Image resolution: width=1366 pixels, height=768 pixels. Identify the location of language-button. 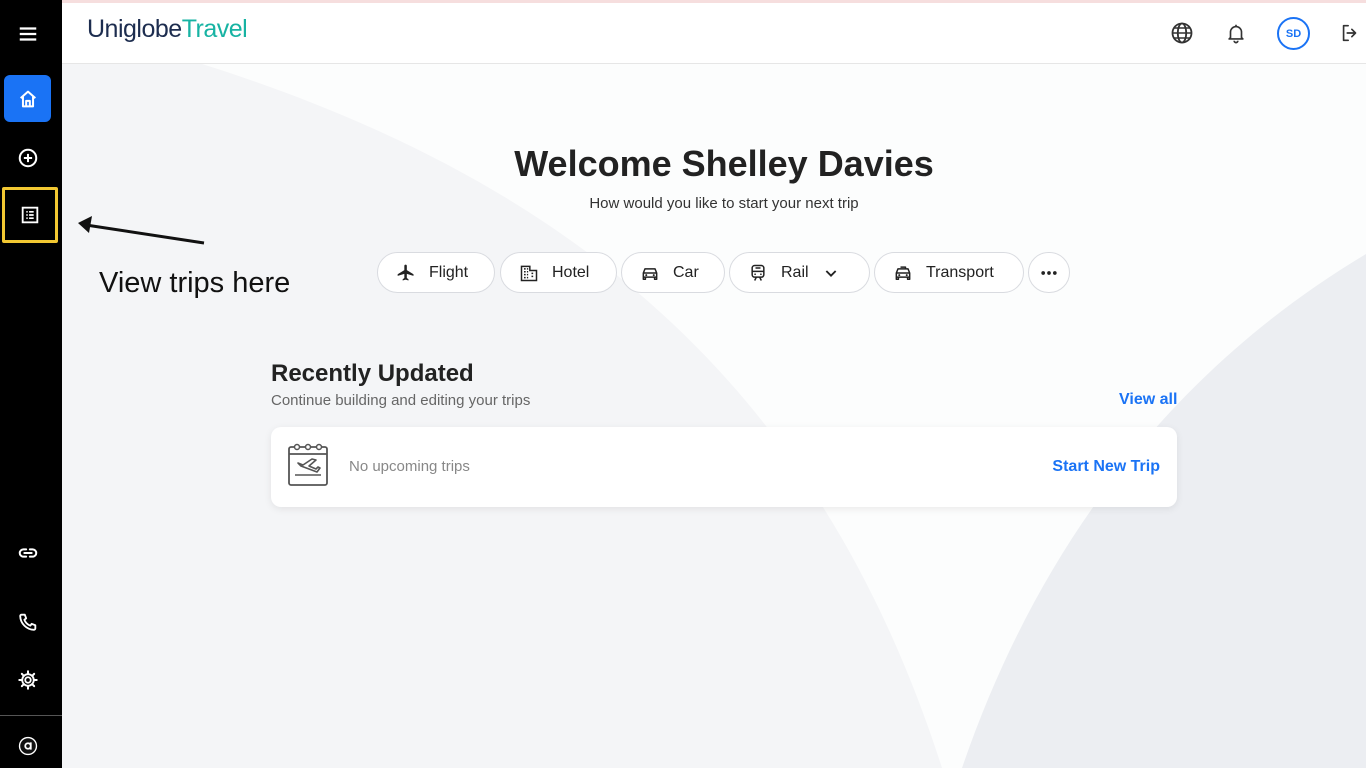
(1182, 33).